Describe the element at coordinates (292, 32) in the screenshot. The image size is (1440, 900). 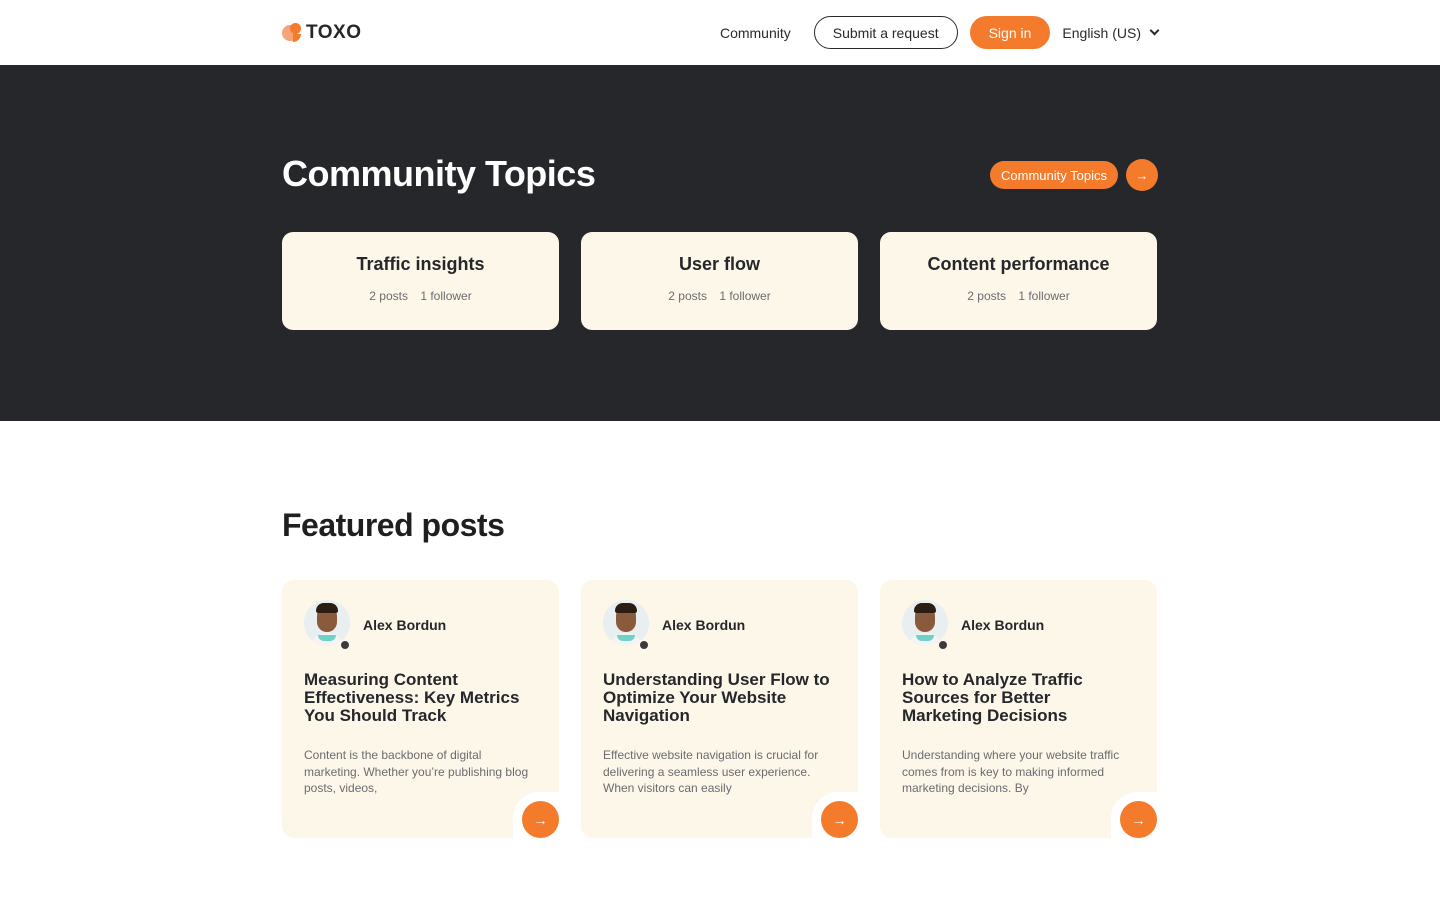
I see `logo-icon` at that location.